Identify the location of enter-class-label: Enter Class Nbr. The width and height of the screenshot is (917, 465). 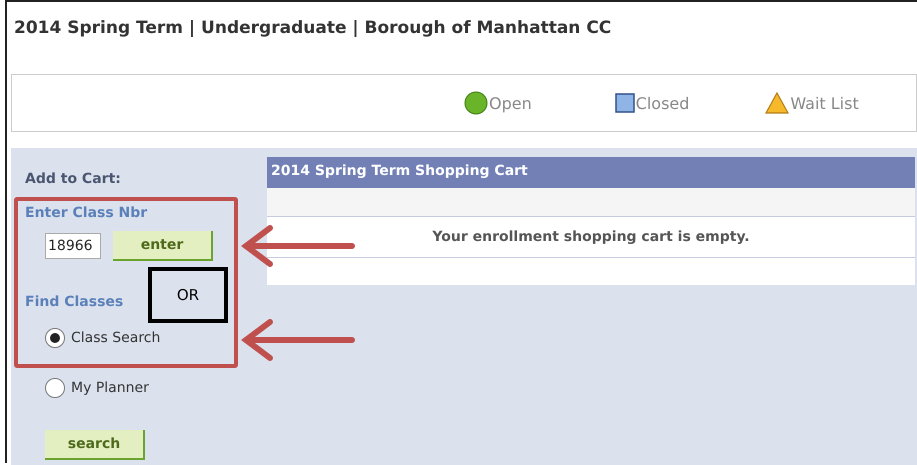
(86, 213).